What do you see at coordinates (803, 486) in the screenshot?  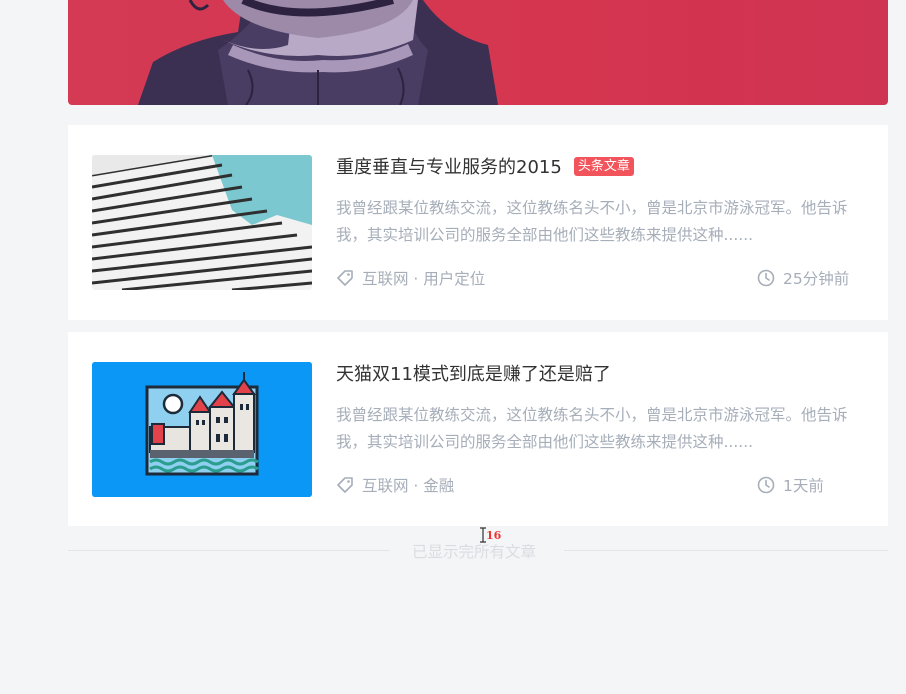 I see `article-time-text: 1天前` at bounding box center [803, 486].